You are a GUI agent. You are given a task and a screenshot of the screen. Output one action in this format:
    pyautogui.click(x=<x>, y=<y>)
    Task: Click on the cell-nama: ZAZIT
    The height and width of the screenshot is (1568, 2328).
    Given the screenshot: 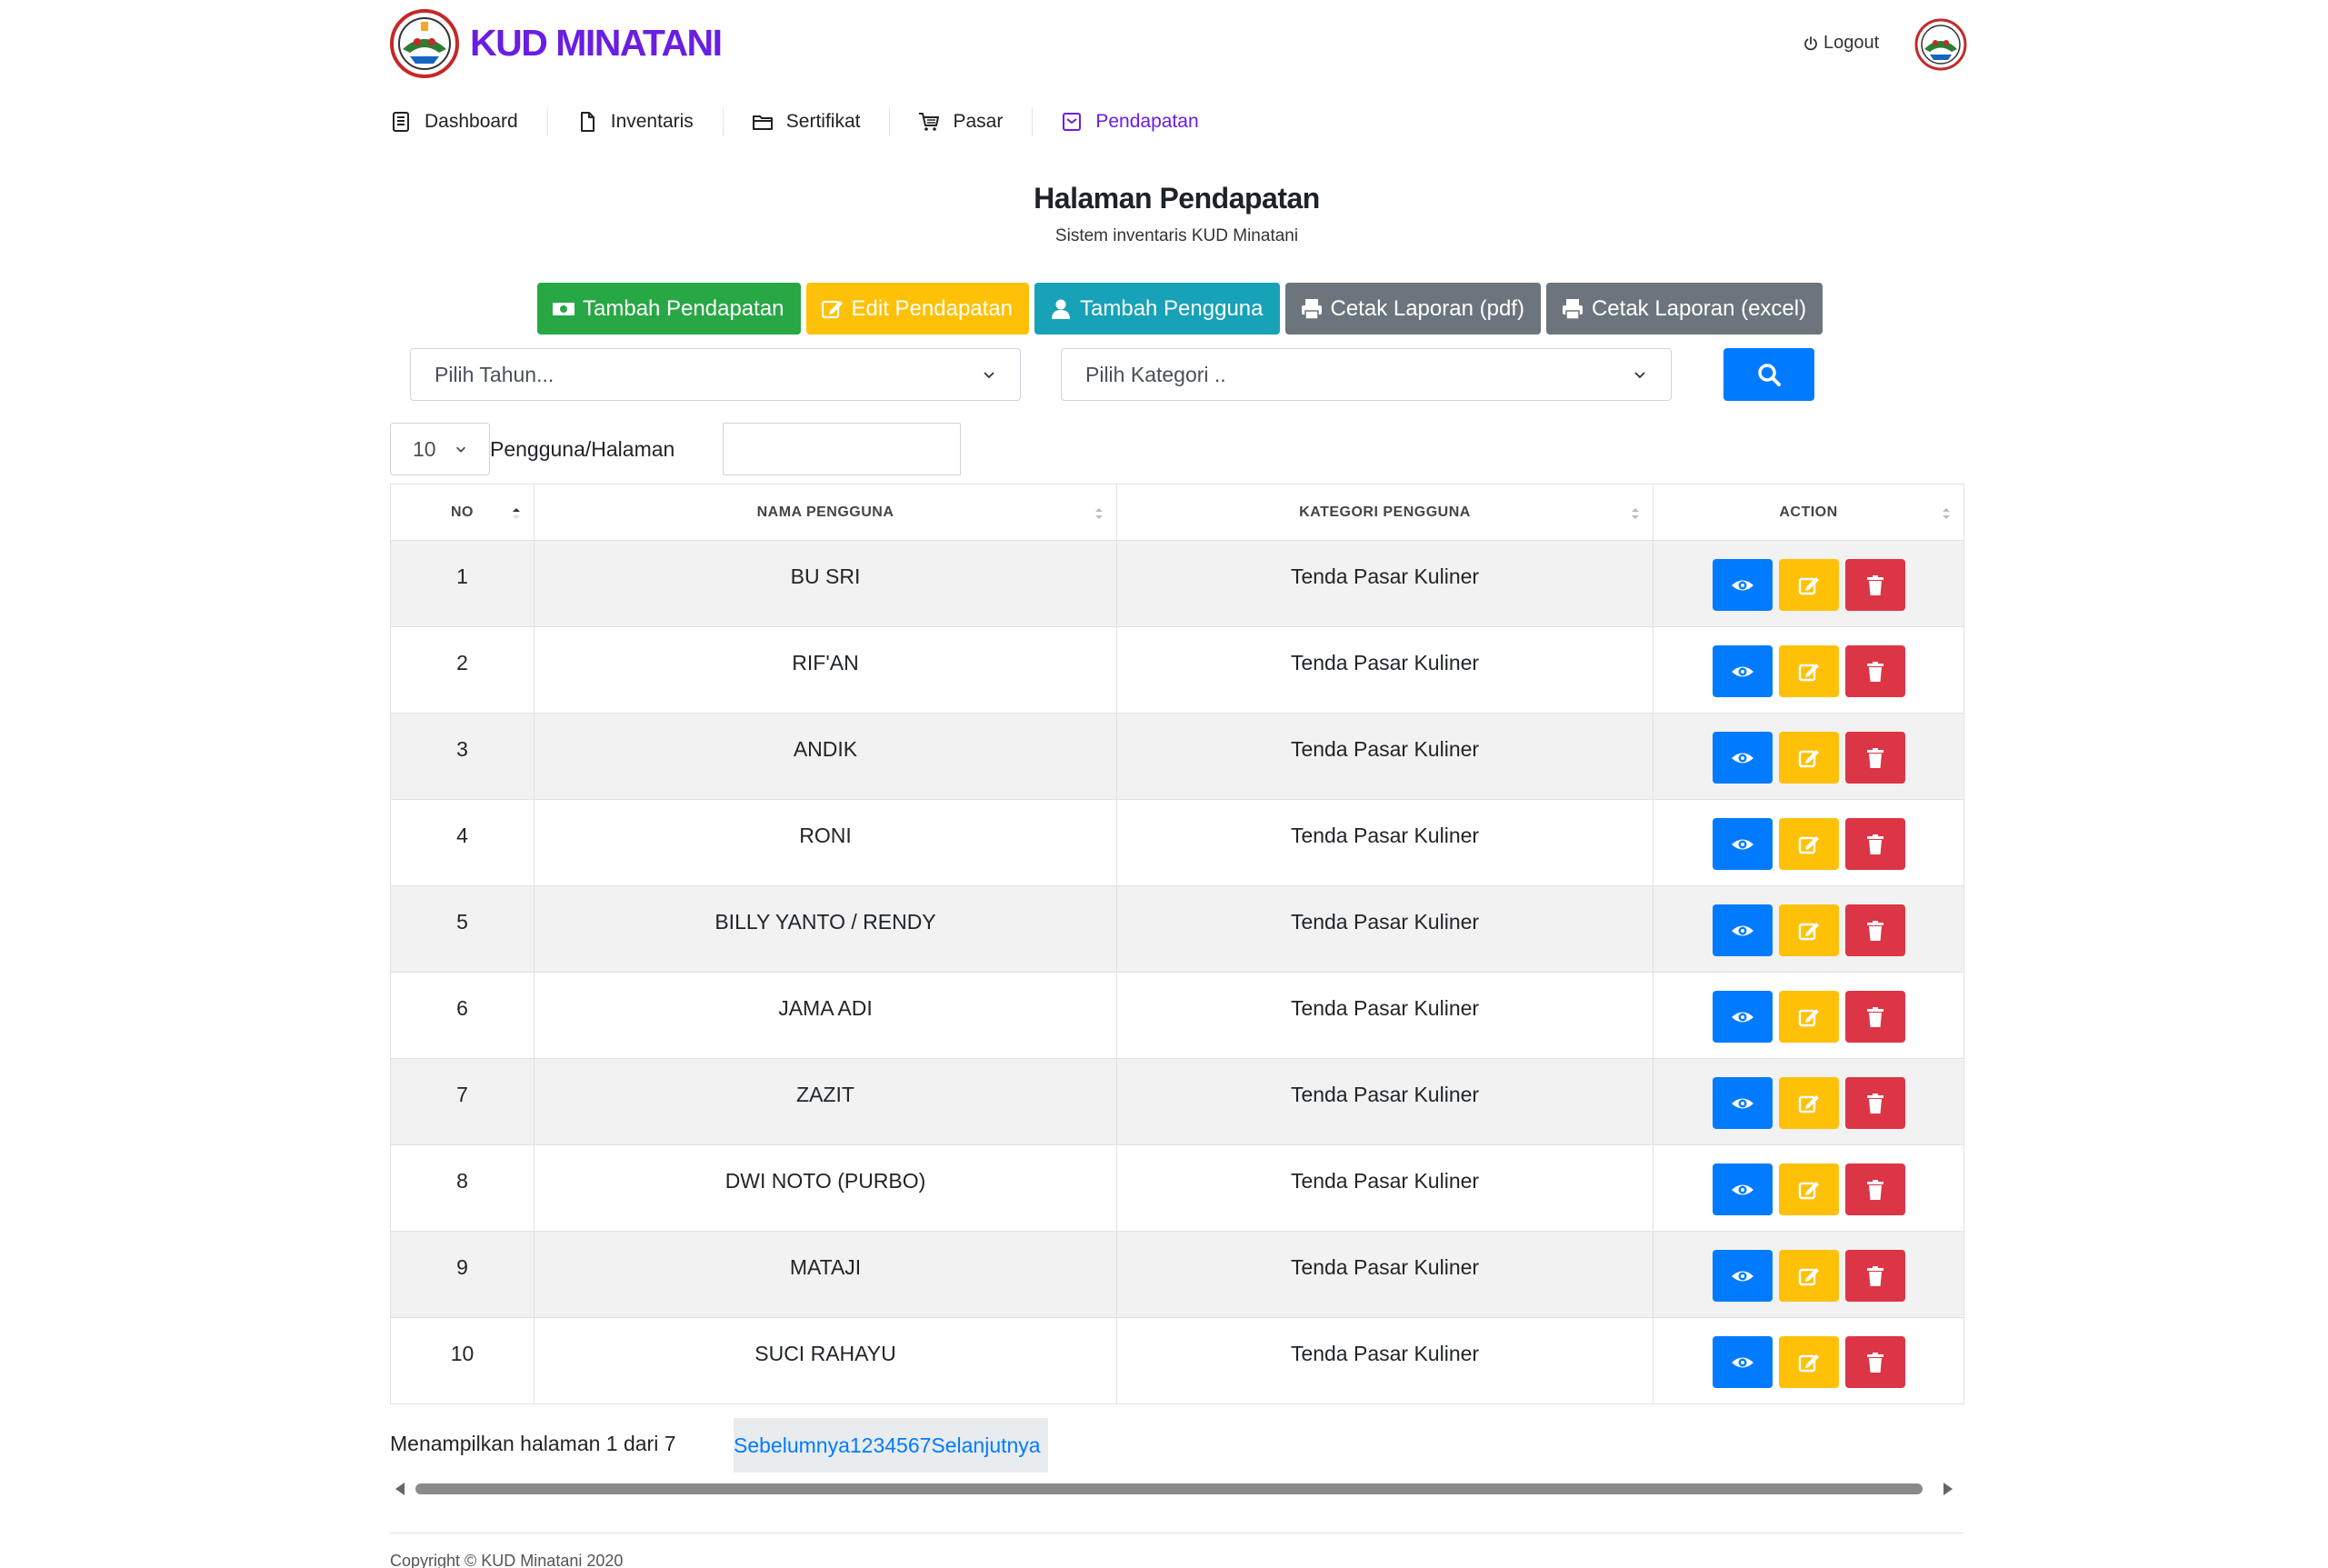 What is the action you would take?
    pyautogui.click(x=826, y=1102)
    